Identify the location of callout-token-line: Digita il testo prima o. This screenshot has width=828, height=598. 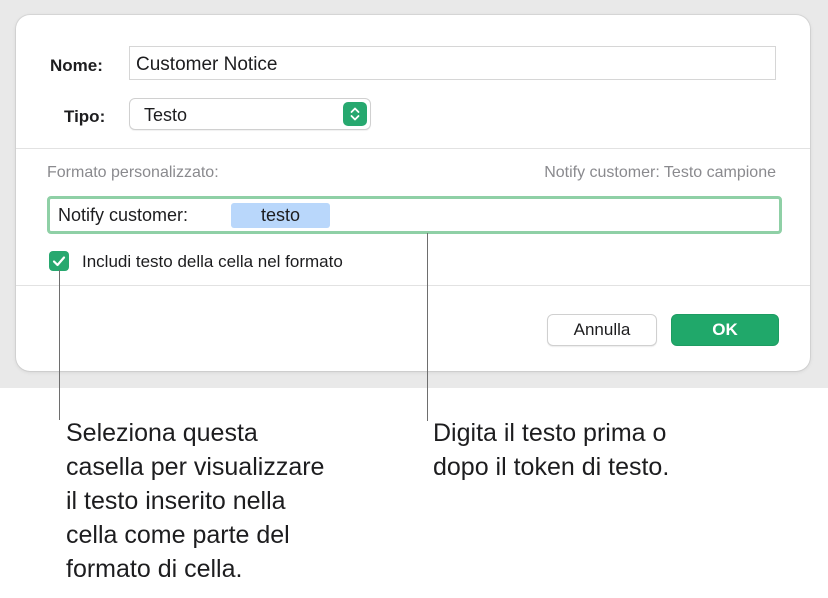
(550, 433).